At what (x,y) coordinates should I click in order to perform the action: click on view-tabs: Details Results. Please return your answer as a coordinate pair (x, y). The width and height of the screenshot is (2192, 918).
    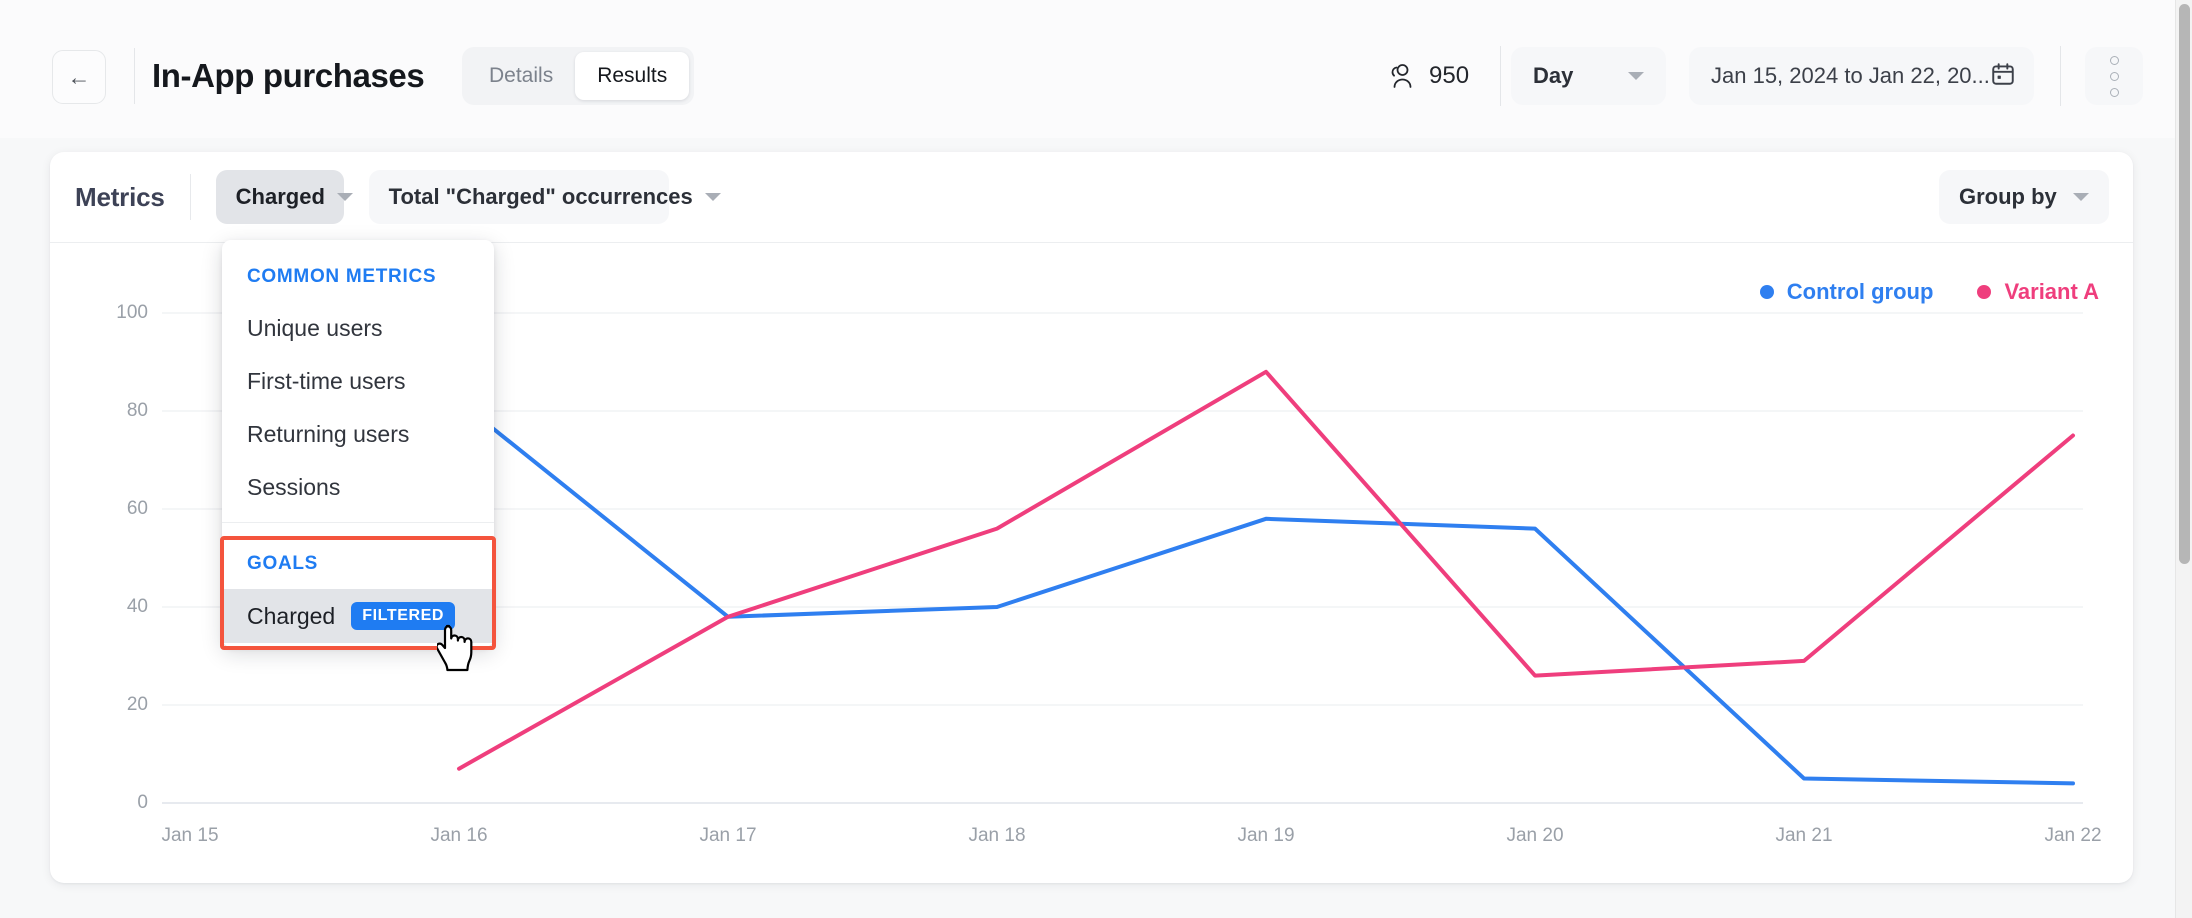
    Looking at the image, I should click on (578, 76).